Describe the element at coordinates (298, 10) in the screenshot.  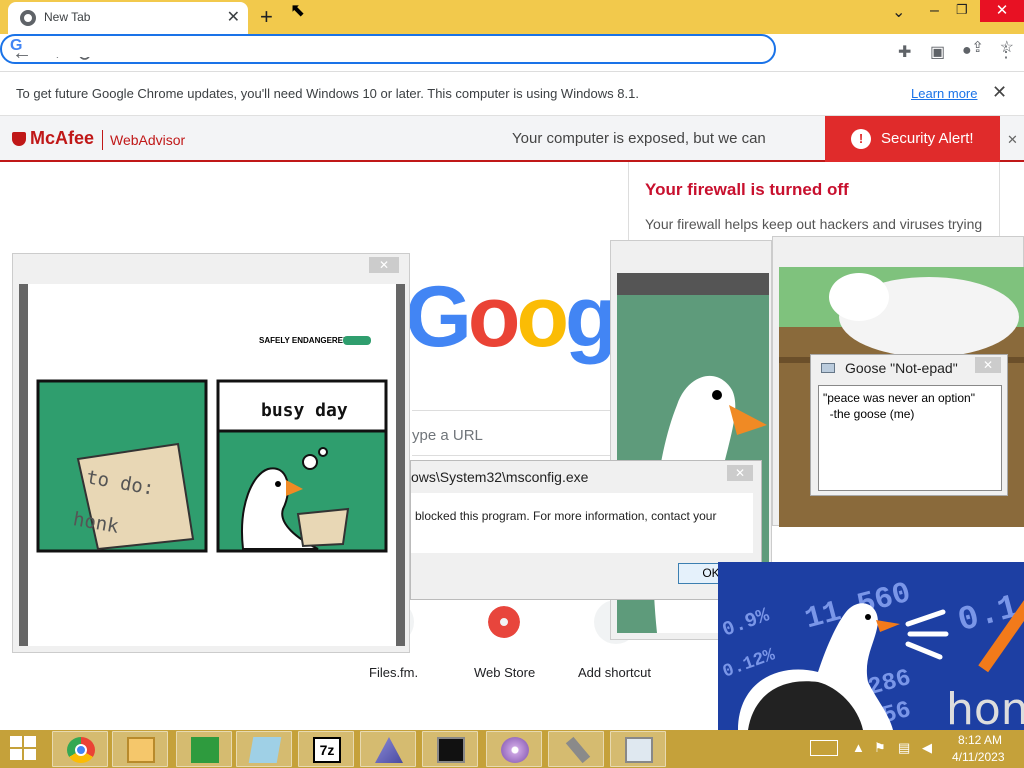
I see `mouse-cursor-icon: ⬉` at that location.